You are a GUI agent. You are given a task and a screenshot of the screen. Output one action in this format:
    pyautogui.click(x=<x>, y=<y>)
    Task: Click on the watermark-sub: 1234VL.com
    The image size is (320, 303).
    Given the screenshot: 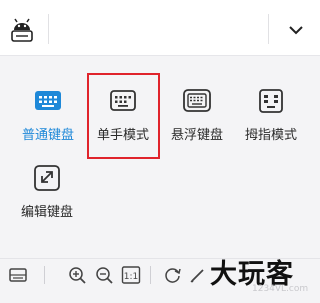 What is the action you would take?
    pyautogui.click(x=280, y=289)
    